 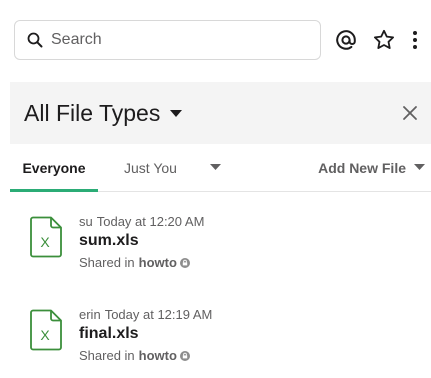 What do you see at coordinates (384, 40) in the screenshot?
I see `star-icon` at bounding box center [384, 40].